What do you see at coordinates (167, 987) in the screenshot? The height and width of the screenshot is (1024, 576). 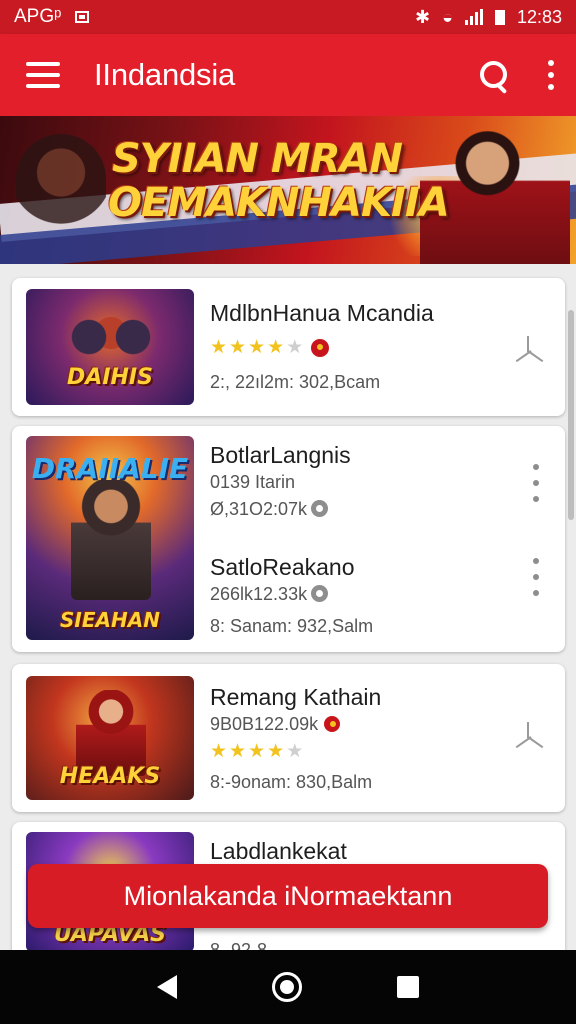 I see `back-icon` at bounding box center [167, 987].